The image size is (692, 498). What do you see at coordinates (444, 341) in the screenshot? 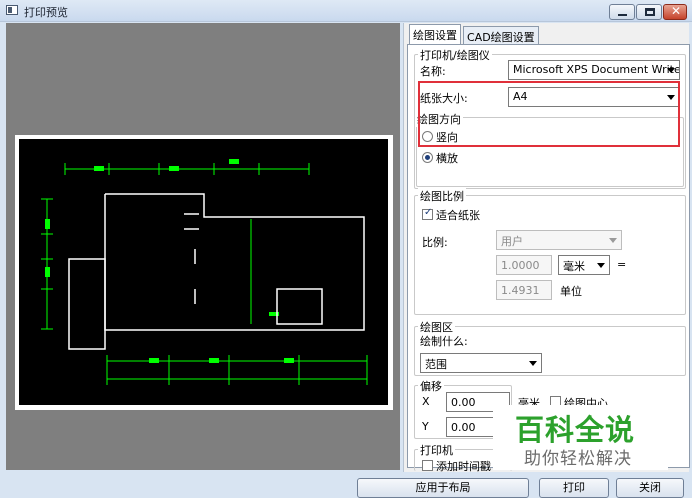
I see `what-to-plot-label: 绘制什么:` at bounding box center [444, 341].